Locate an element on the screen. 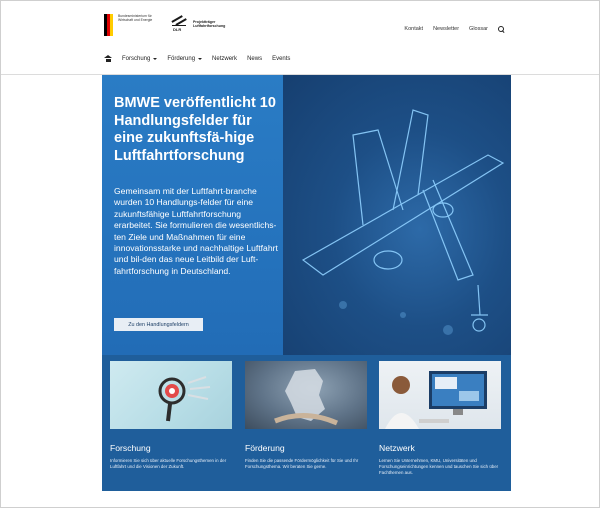 This screenshot has width=600, height=508. nav-item-label: Netzwerk is located at coordinates (225, 58).